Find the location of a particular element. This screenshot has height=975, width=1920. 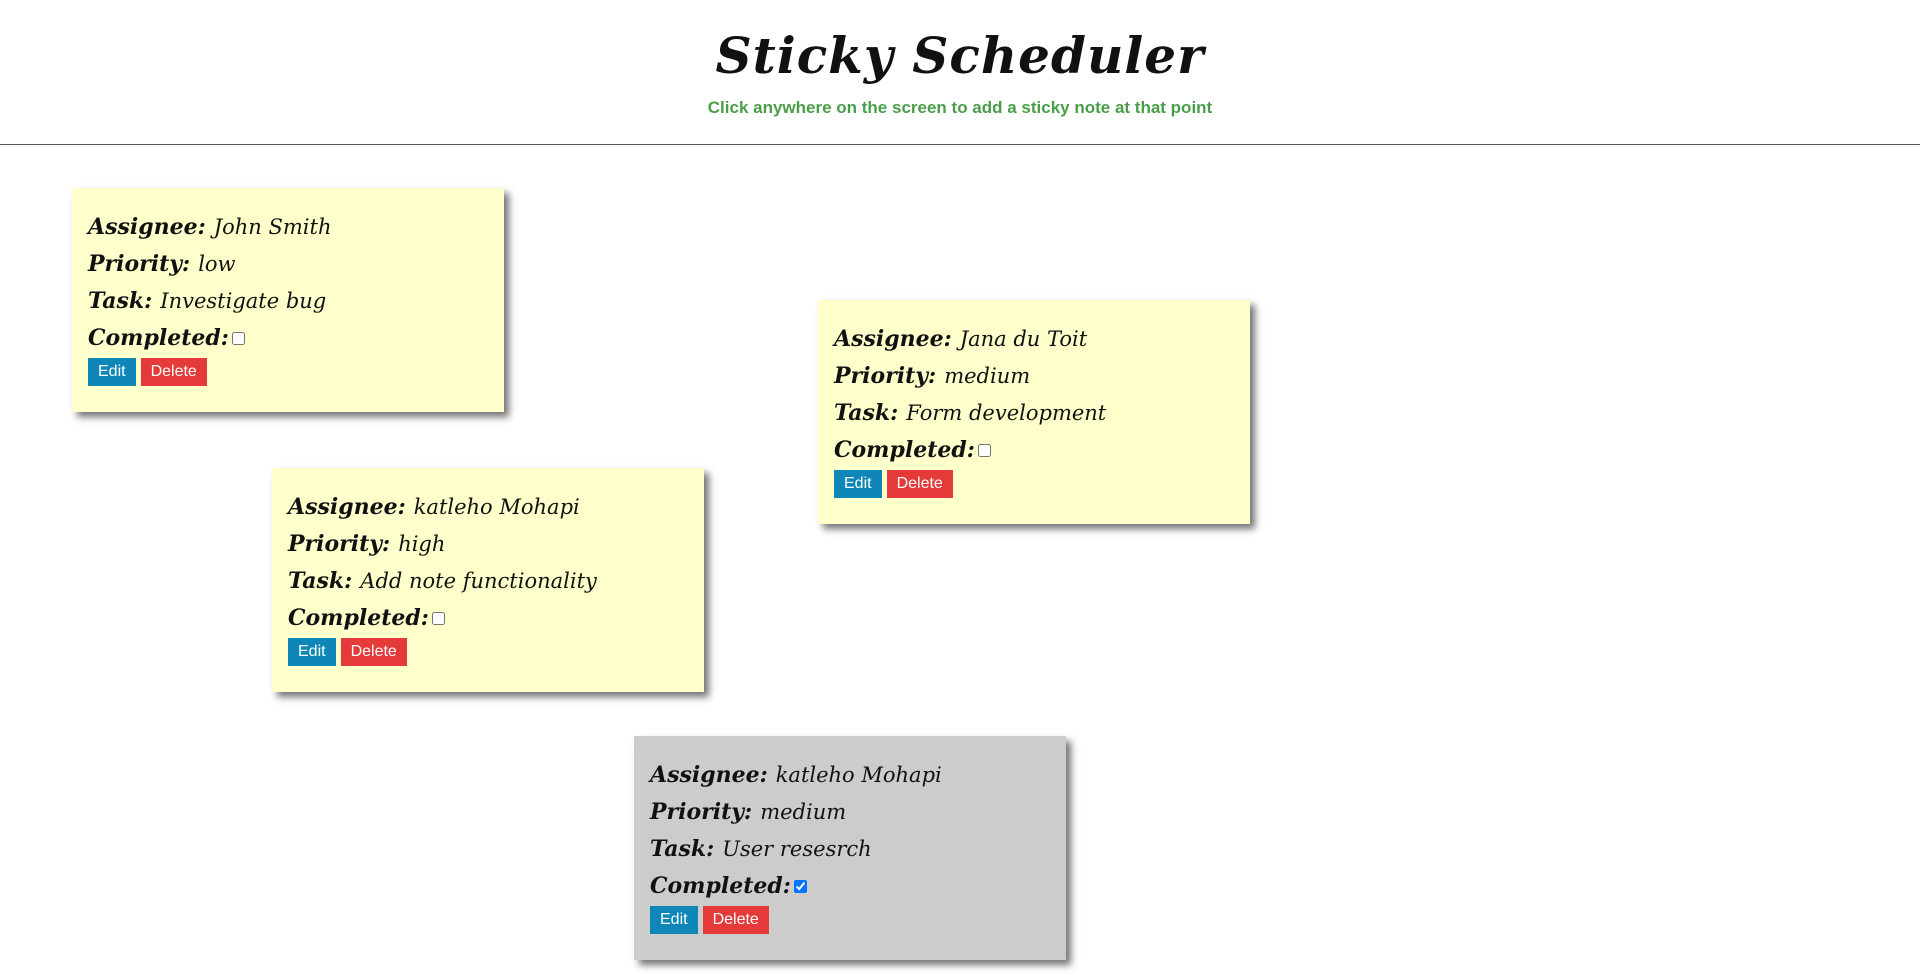

priority-row: Priority: high is located at coordinates (488, 543).